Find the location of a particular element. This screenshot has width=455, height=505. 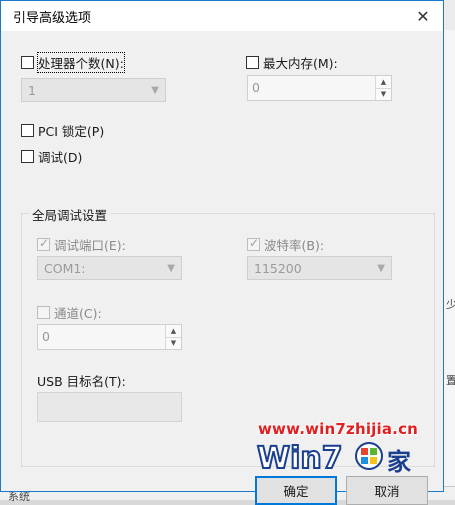

channel-spin-buttons: ▲ ▼ is located at coordinates (173, 337).